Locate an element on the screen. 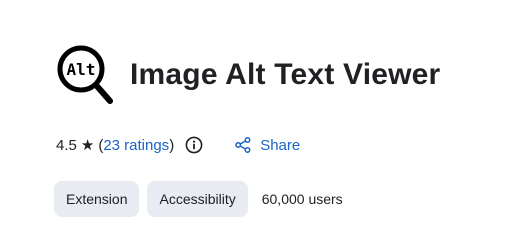 Image resolution: width=523 pixels, height=240 pixels. magnifier-alt-icon: Alt is located at coordinates (85, 74).